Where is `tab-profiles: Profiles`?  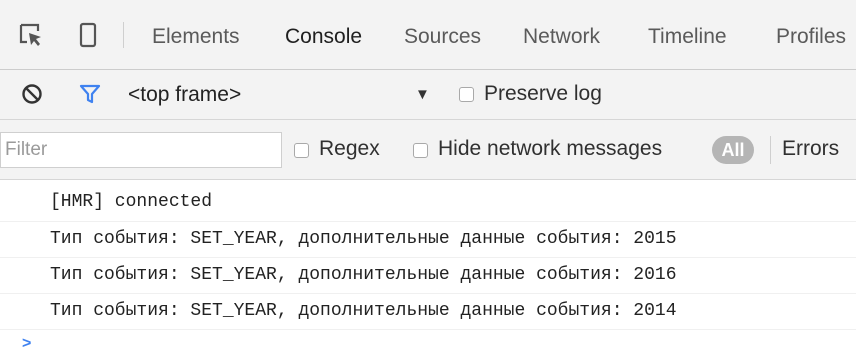 tab-profiles: Profiles is located at coordinates (811, 37).